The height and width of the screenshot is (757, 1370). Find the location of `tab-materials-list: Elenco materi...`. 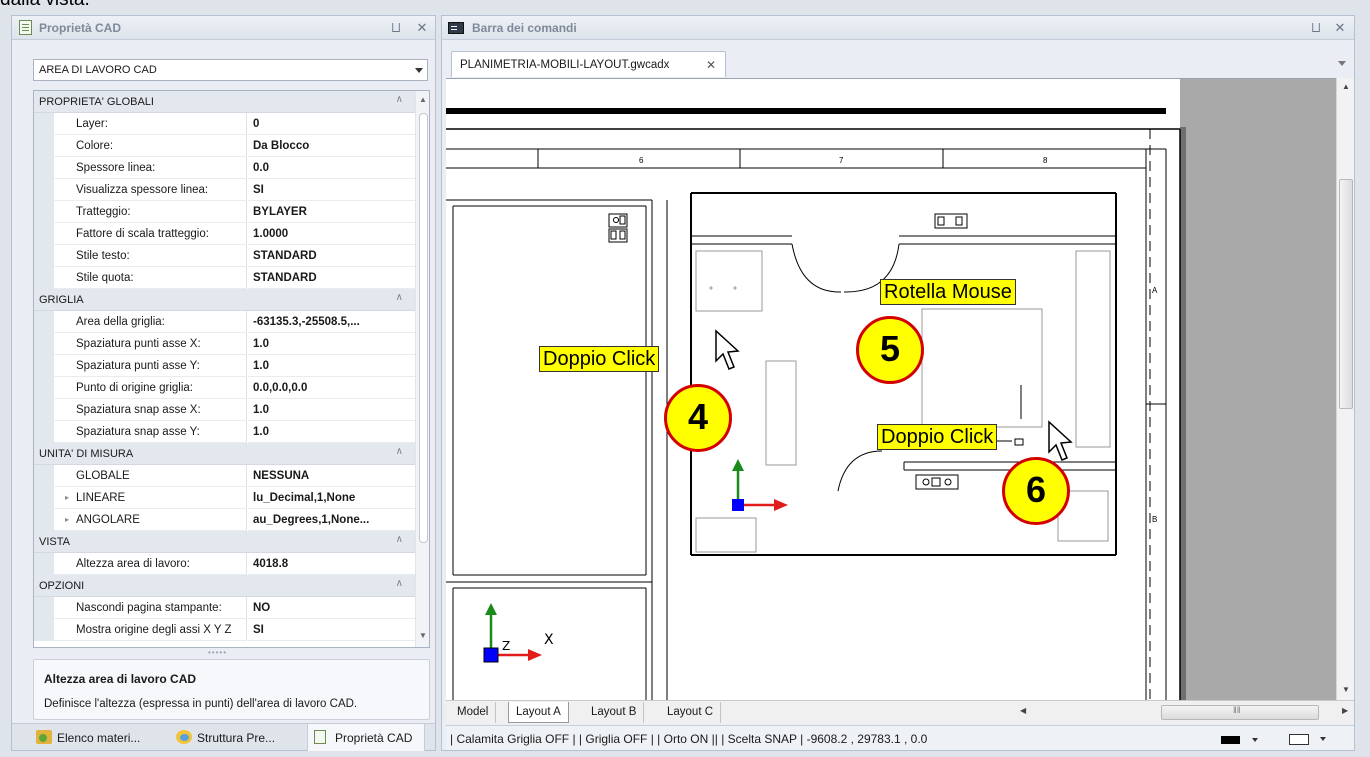

tab-materials-list: Elenco materi... is located at coordinates (95, 737).